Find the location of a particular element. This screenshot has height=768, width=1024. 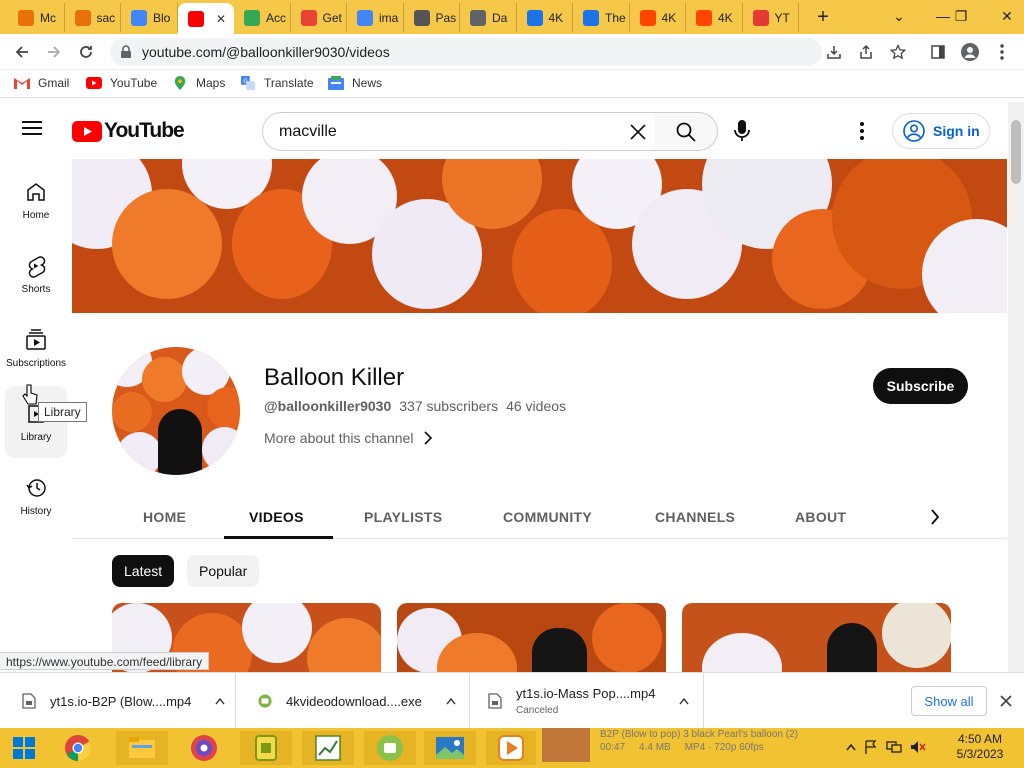

browser-tab: Pas is located at coordinates (432, 17).